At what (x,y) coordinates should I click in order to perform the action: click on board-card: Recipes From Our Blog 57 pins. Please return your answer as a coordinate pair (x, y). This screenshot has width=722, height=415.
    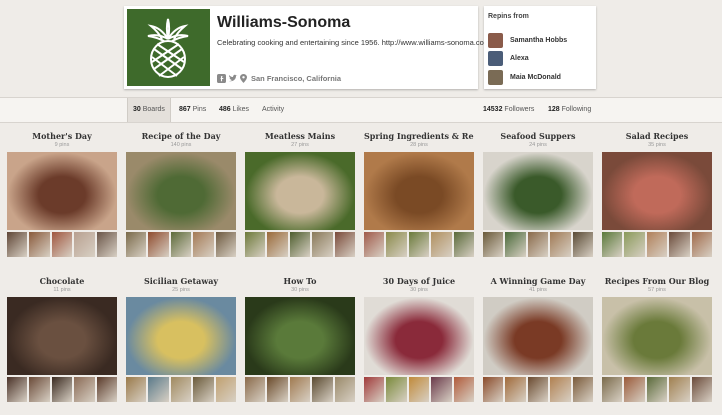
    Looking at the image, I should click on (657, 339).